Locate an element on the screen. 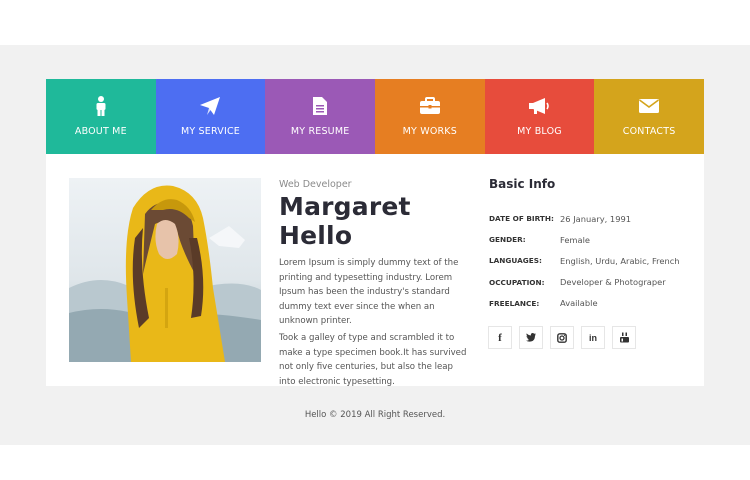 This screenshot has width=750, height=480. info-value: Developer & Photograper is located at coordinates (613, 282).